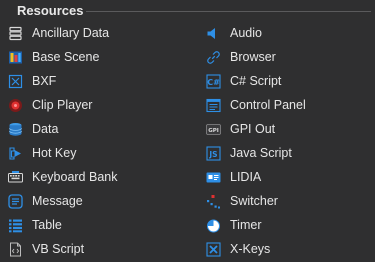 The image size is (375, 262). What do you see at coordinates (246, 177) in the screenshot?
I see `resource-label: LIDIA` at bounding box center [246, 177].